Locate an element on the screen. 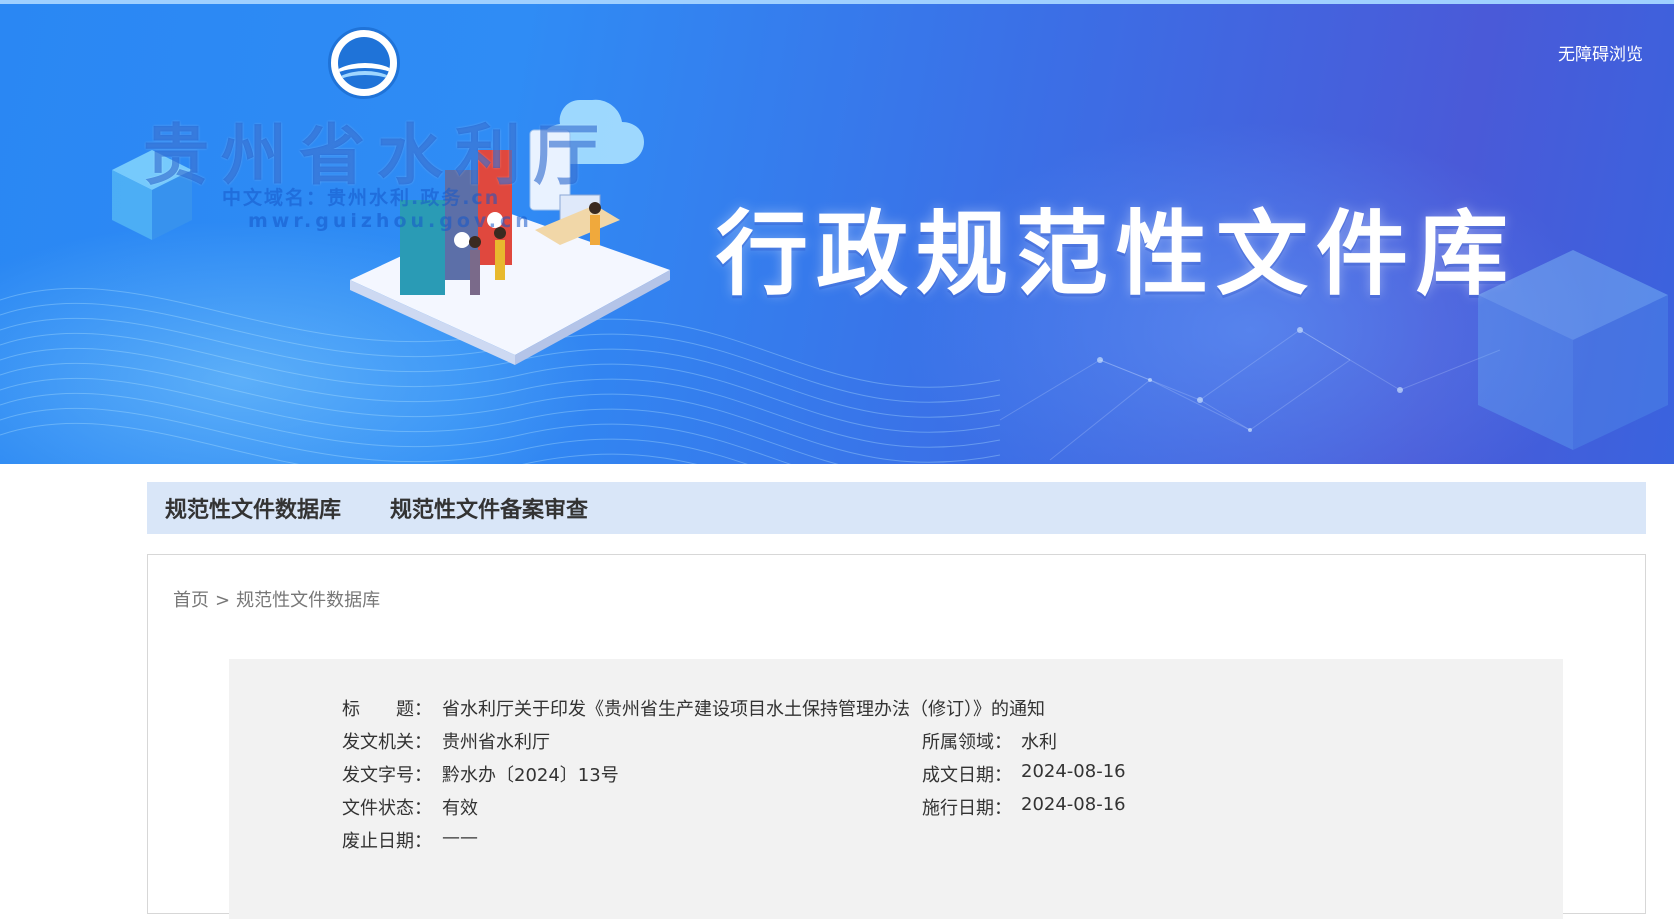 The image size is (1674, 919). number-label: 发文字号： is located at coordinates (387, 775).